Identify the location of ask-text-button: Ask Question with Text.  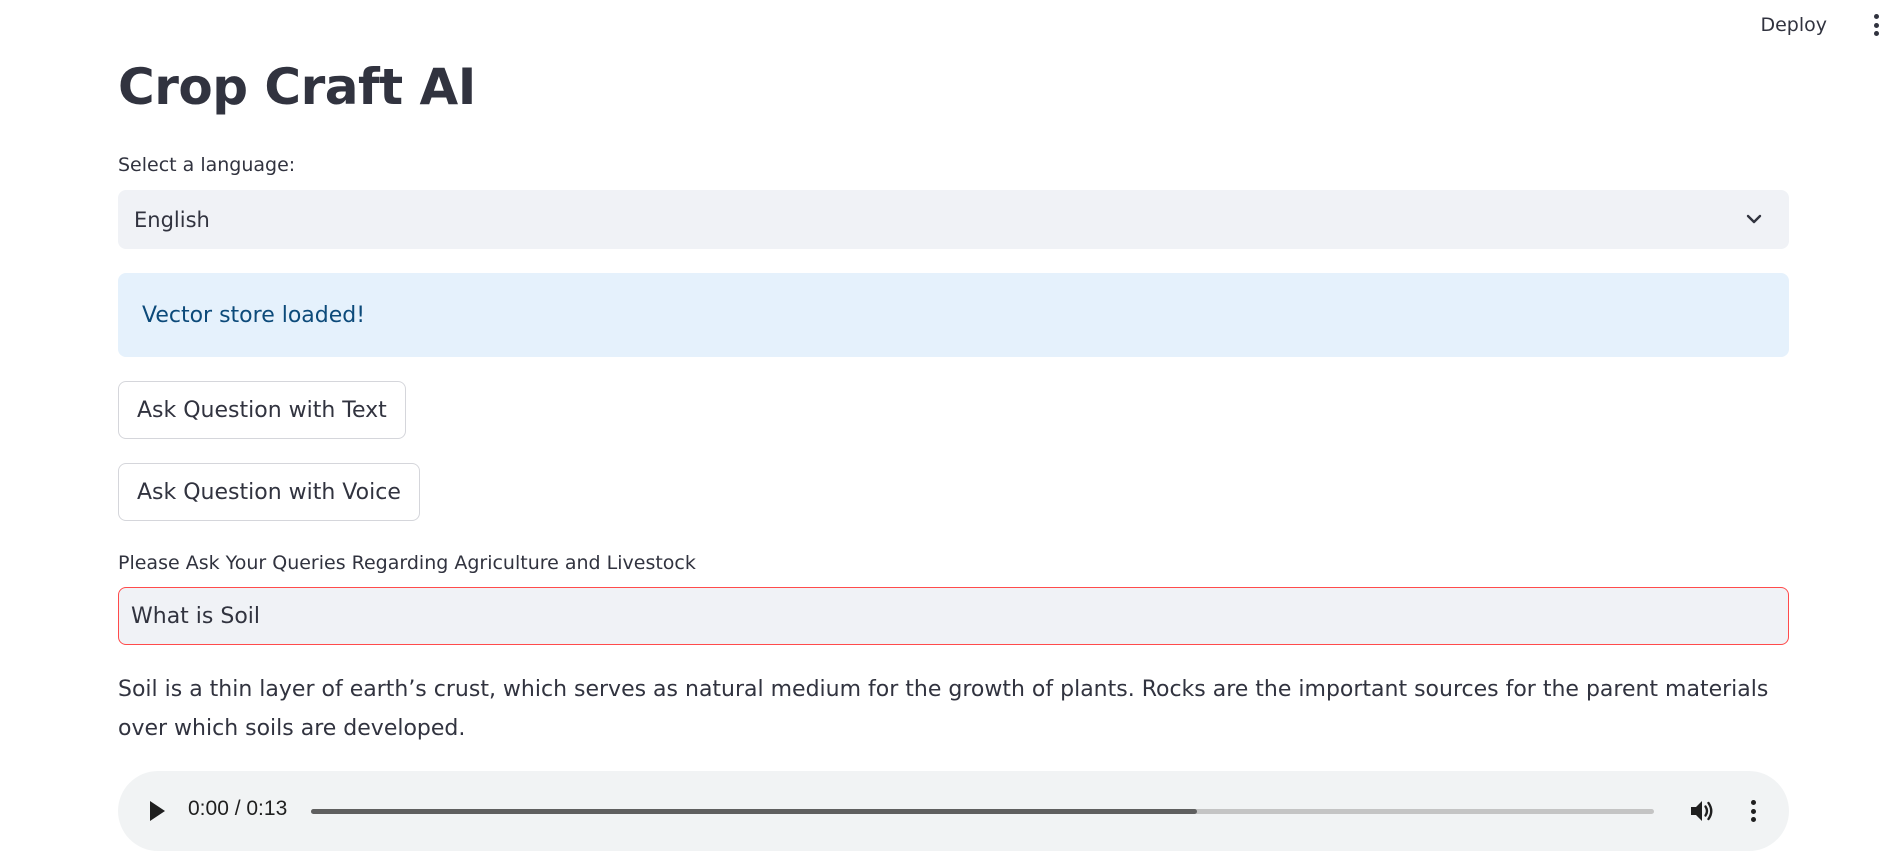
(262, 410).